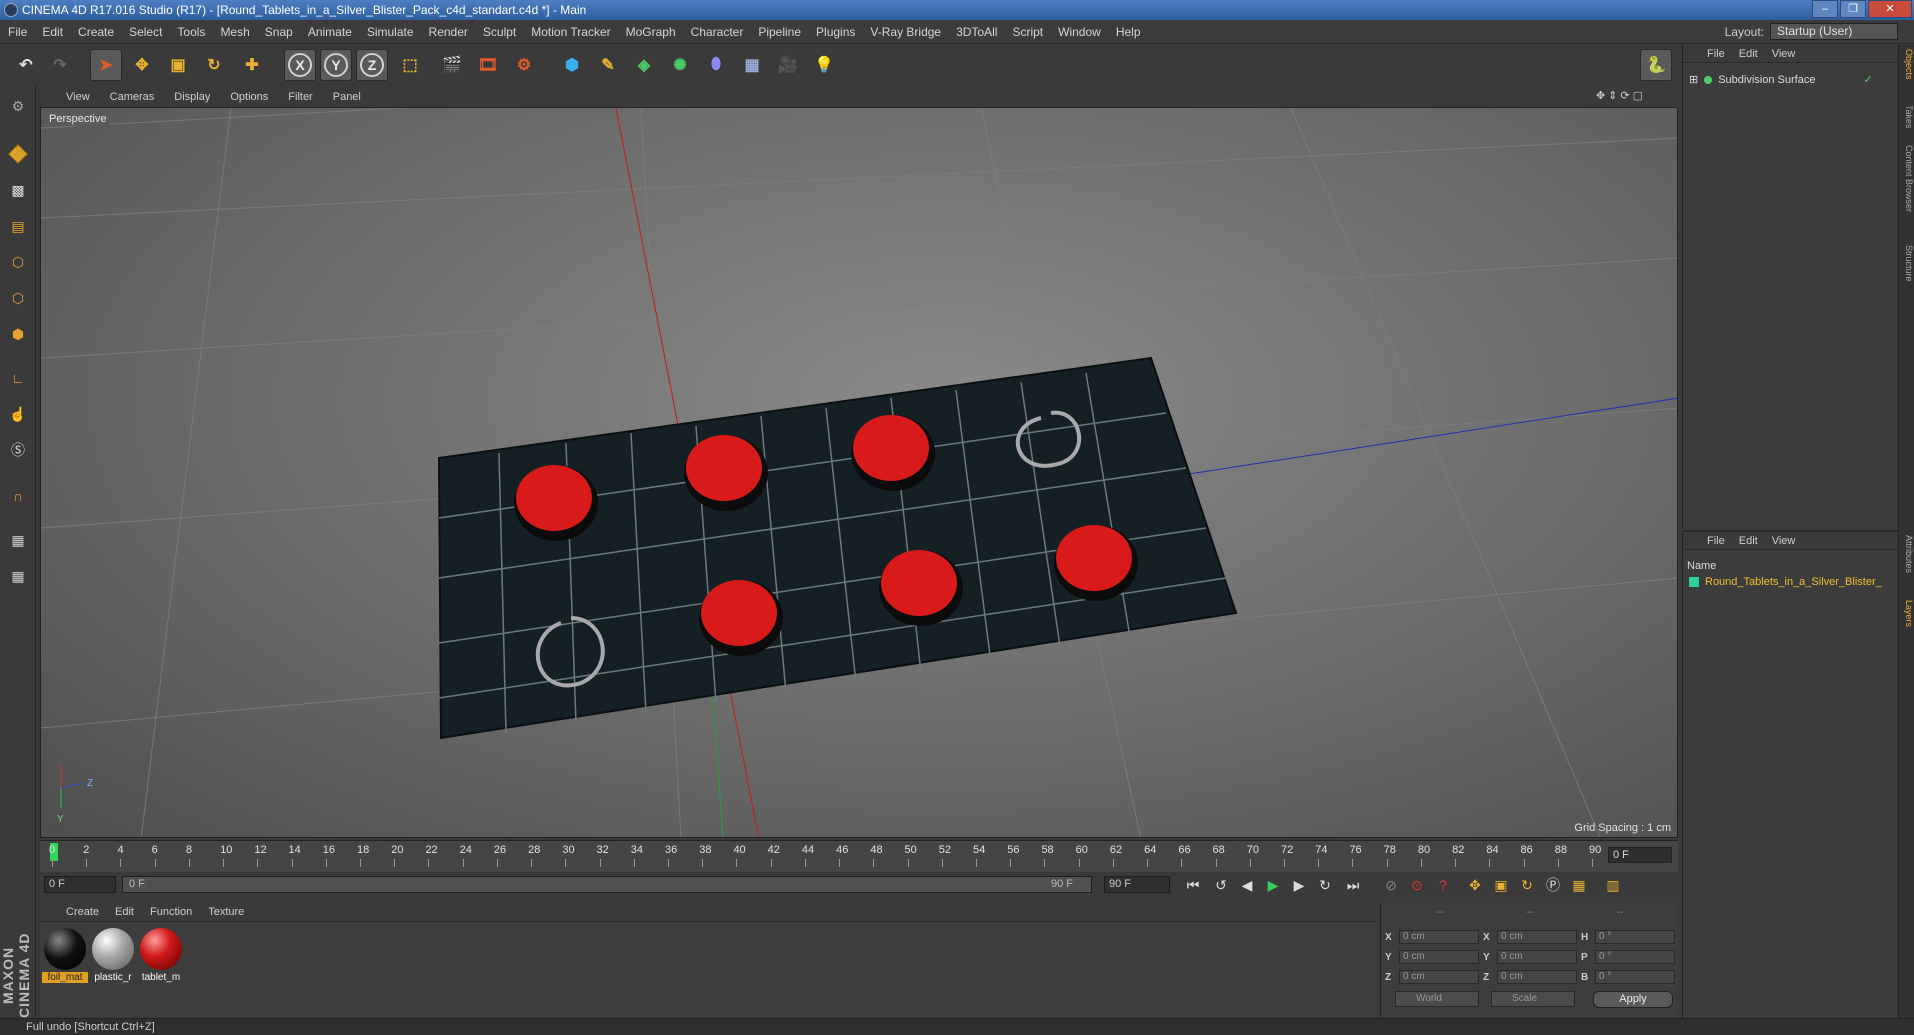 This screenshot has width=1914, height=1035. What do you see at coordinates (1443, 885) in the screenshot?
I see `keyframe-selection-icon: ?` at bounding box center [1443, 885].